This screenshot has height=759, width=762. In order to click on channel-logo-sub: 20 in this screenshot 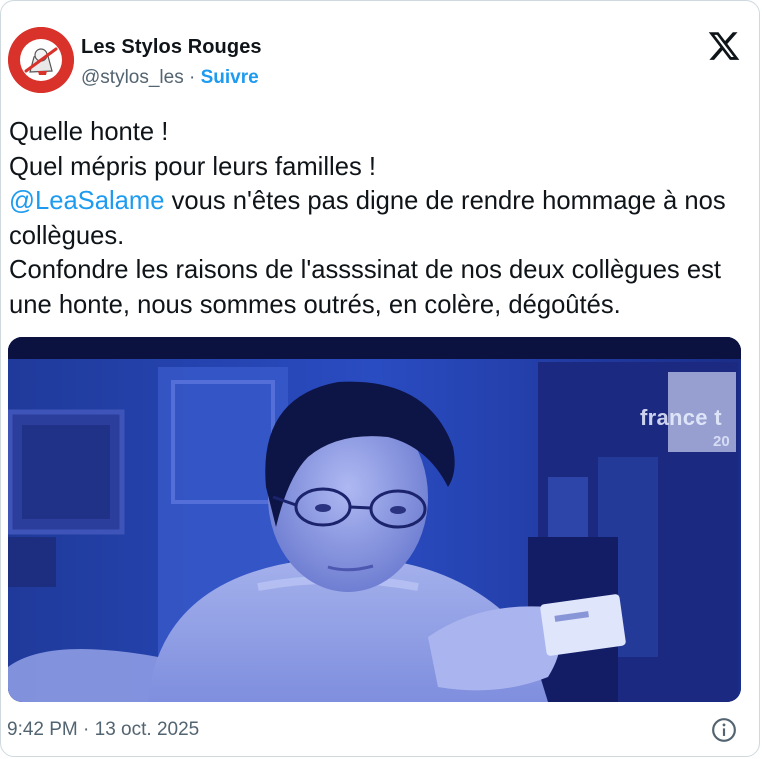, I will do `click(721, 441)`.